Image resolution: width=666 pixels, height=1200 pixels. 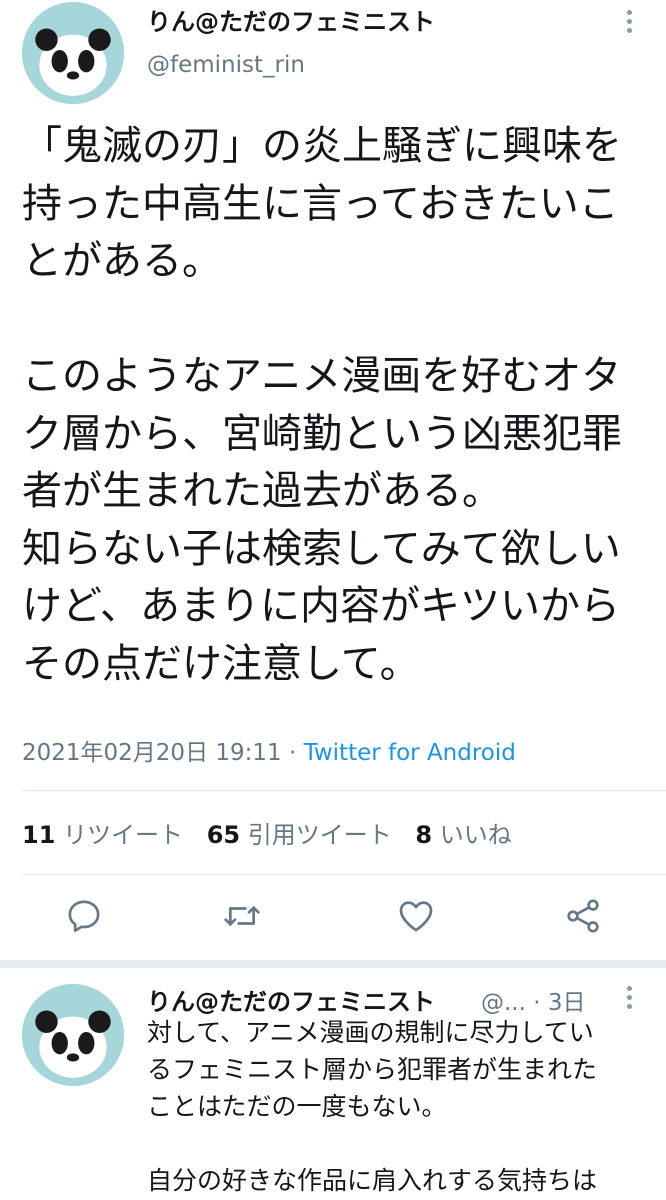 I want to click on quotes-label: 引用ツイート, so click(x=319, y=835).